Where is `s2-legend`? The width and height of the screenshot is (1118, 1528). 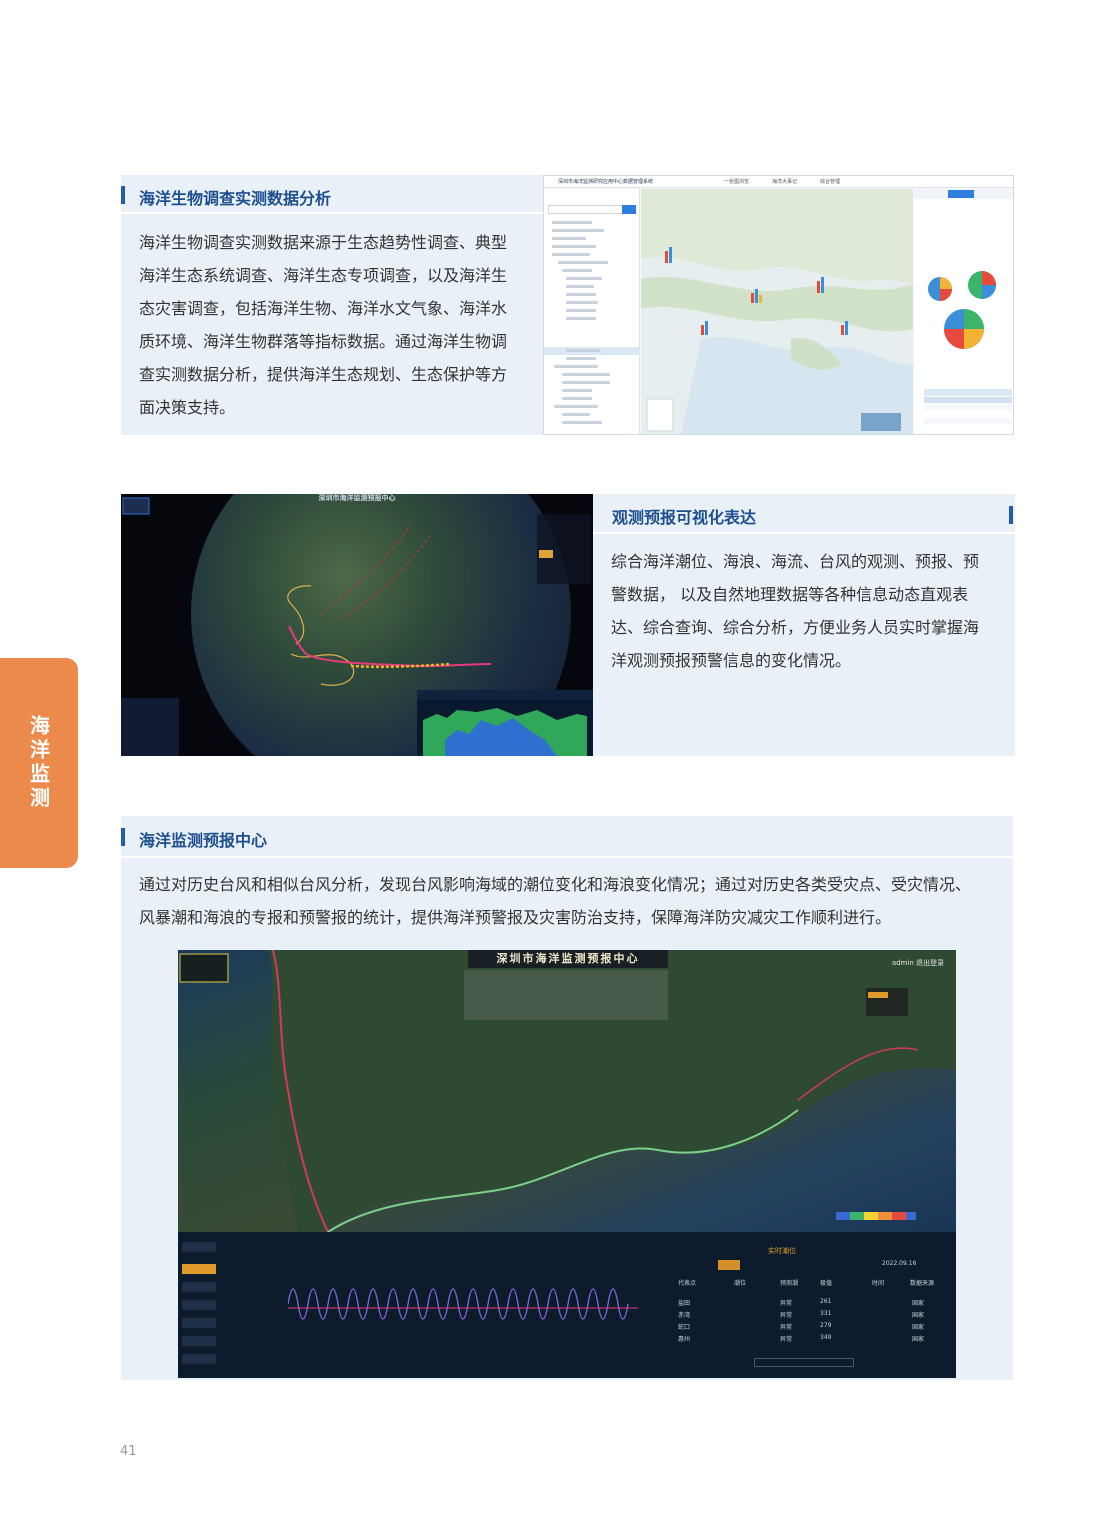
s2-legend is located at coordinates (150, 727).